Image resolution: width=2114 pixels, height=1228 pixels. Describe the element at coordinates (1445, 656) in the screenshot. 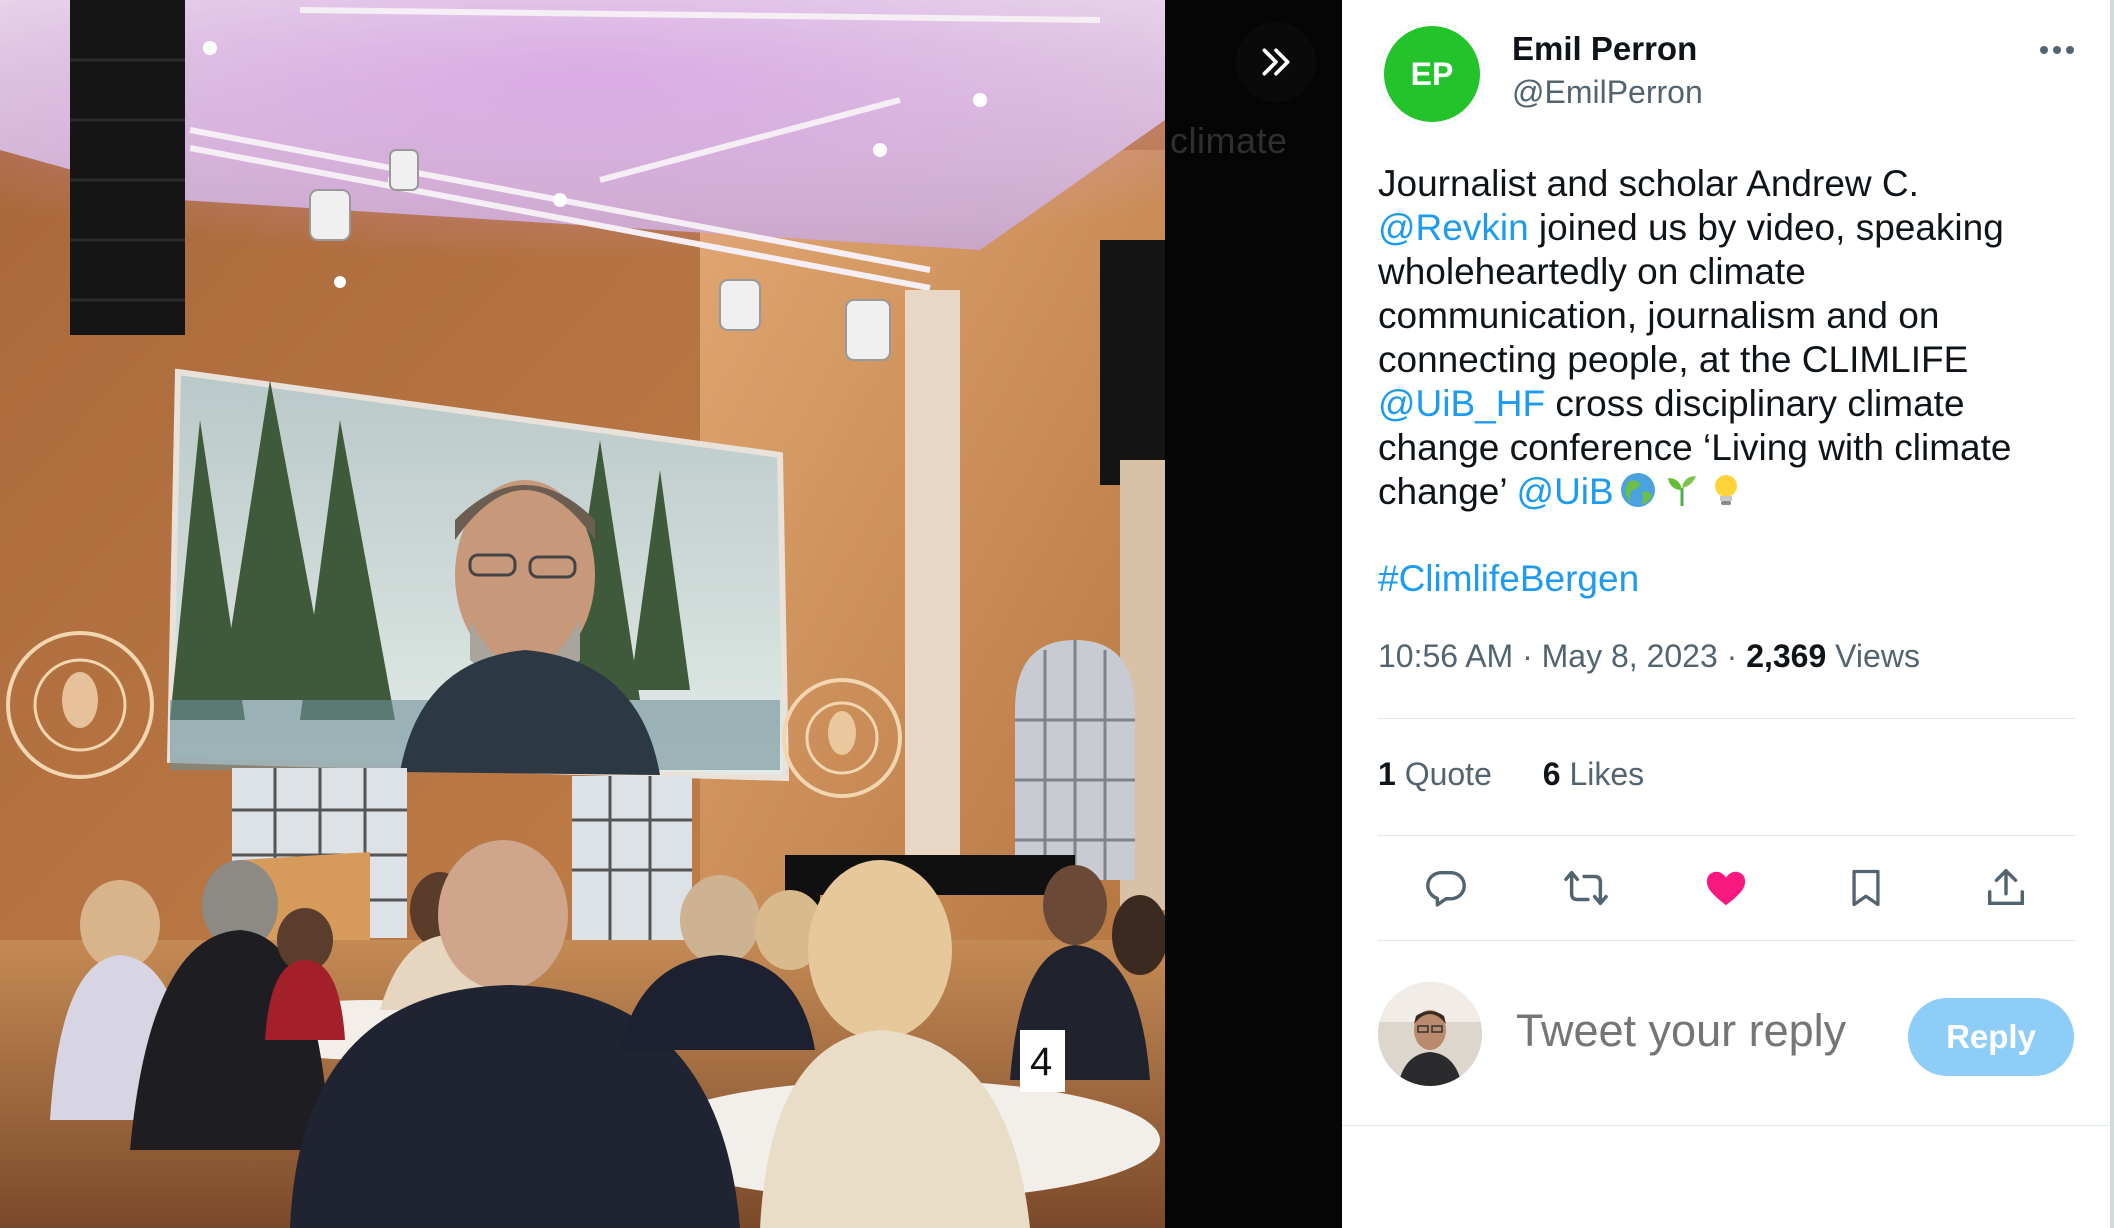

I see `tweet-time: 10:56 AM` at that location.